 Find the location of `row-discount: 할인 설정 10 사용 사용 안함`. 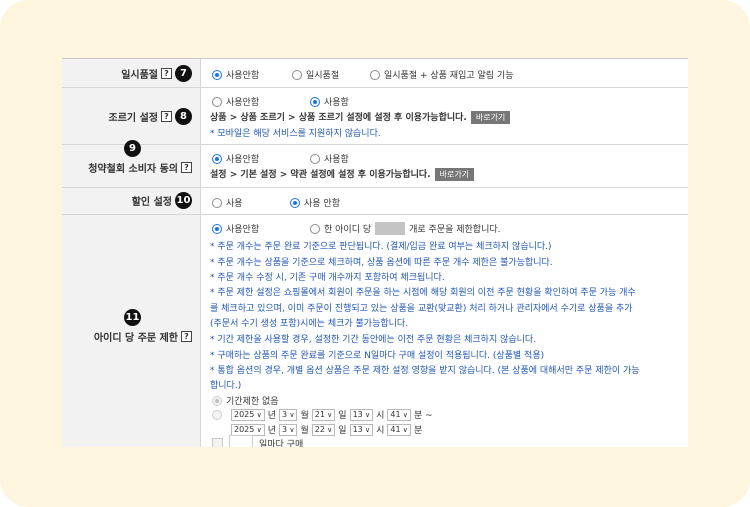

row-discount: 할인 설정 10 사용 사용 안함 is located at coordinates (375, 201).